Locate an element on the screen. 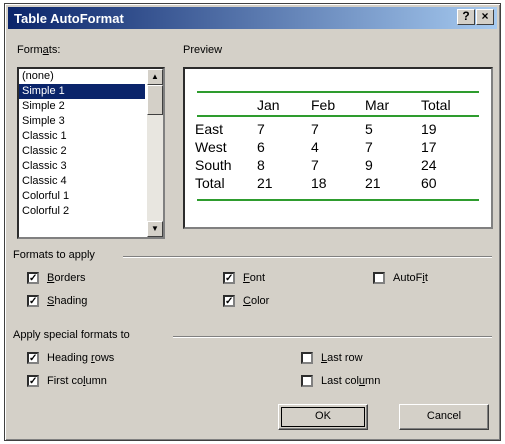 Image resolution: width=505 pixels, height=444 pixels. help-button: ? is located at coordinates (466, 17).